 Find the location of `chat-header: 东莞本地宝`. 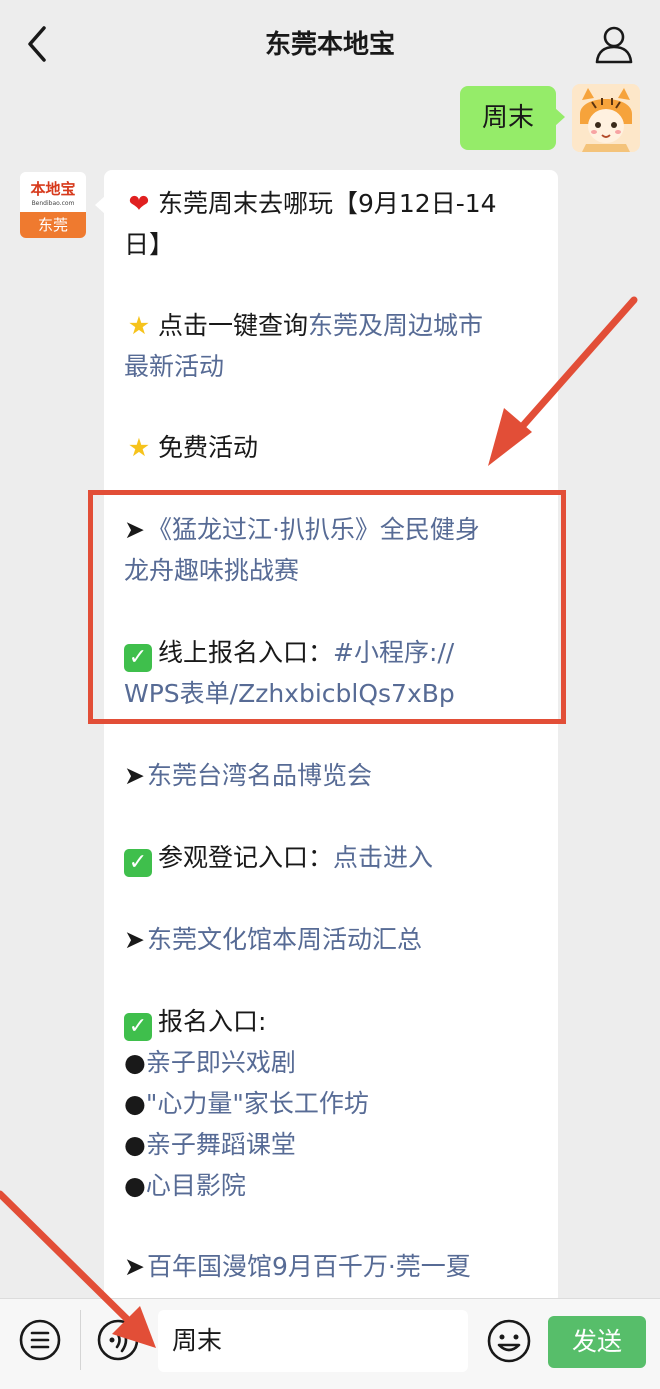

chat-header: 东莞本地宝 is located at coordinates (330, 44).